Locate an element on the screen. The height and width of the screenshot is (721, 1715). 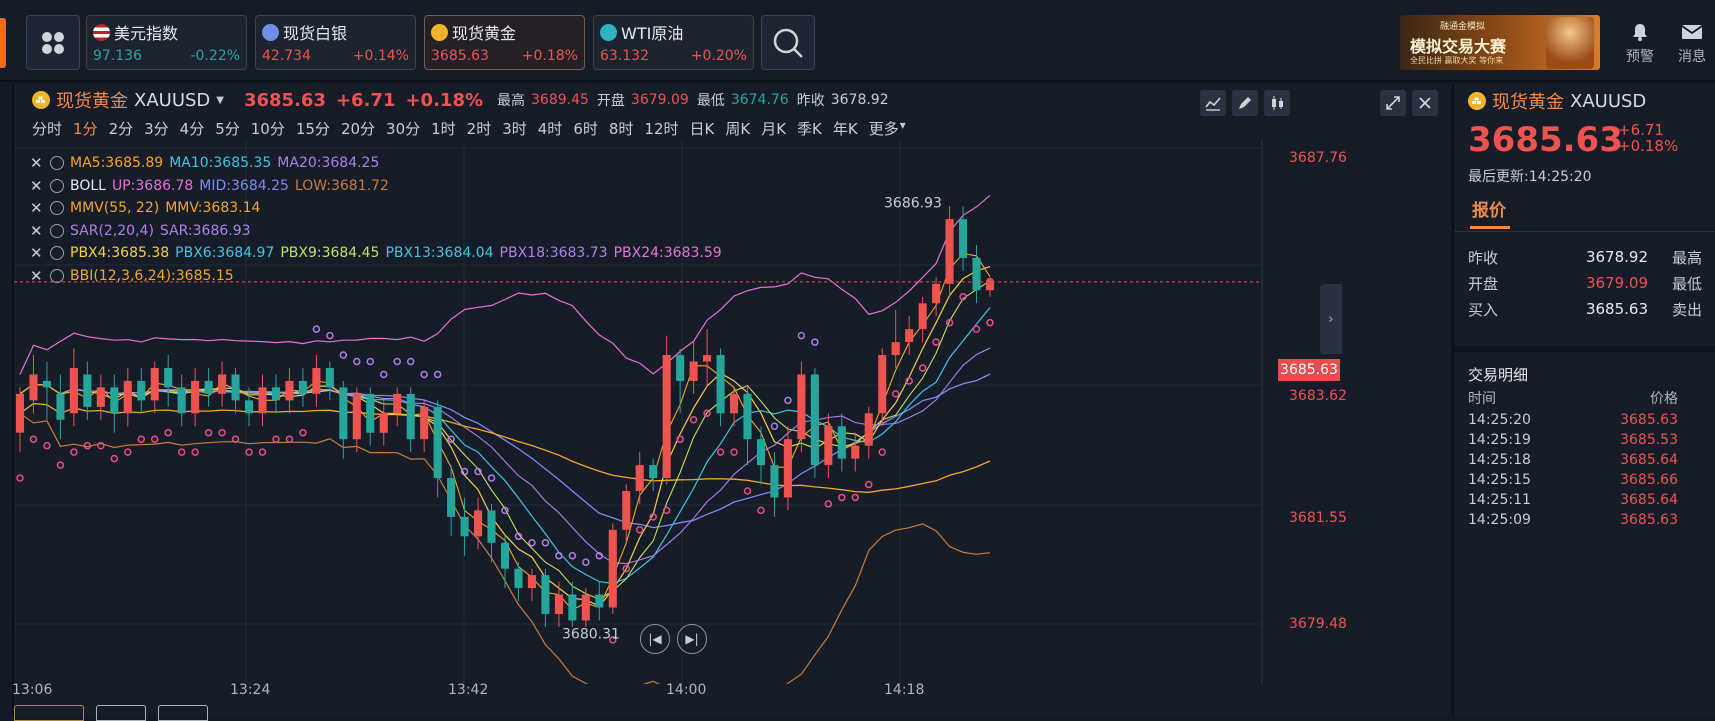
period-option: 2分 is located at coordinates (121, 128).